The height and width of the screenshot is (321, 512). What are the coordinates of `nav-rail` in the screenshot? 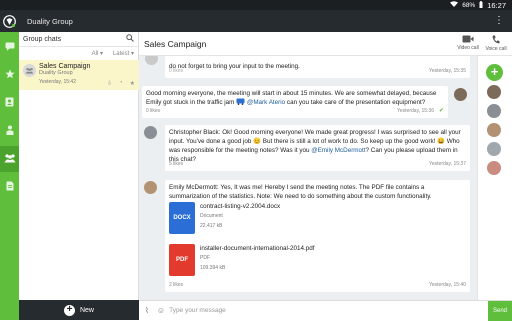 It's located at (9, 176).